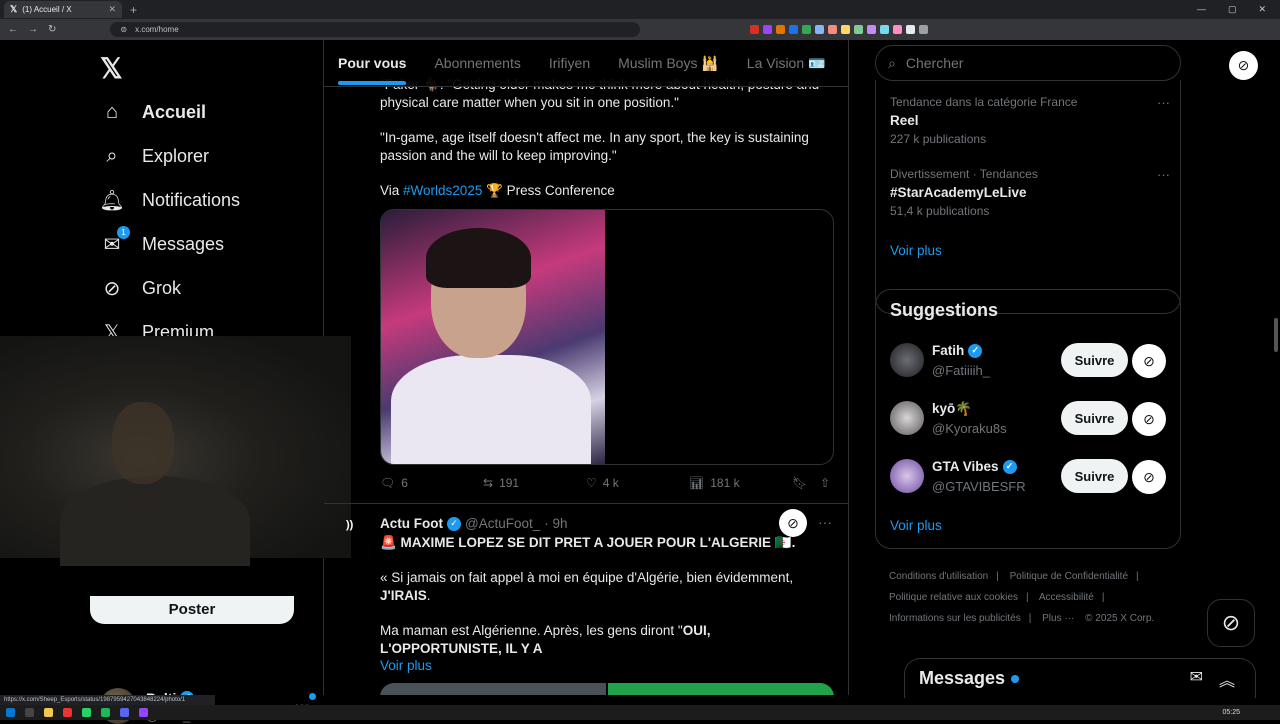  Describe the element at coordinates (477, 63) in the screenshot. I see `tab-following: Abonnements` at that location.